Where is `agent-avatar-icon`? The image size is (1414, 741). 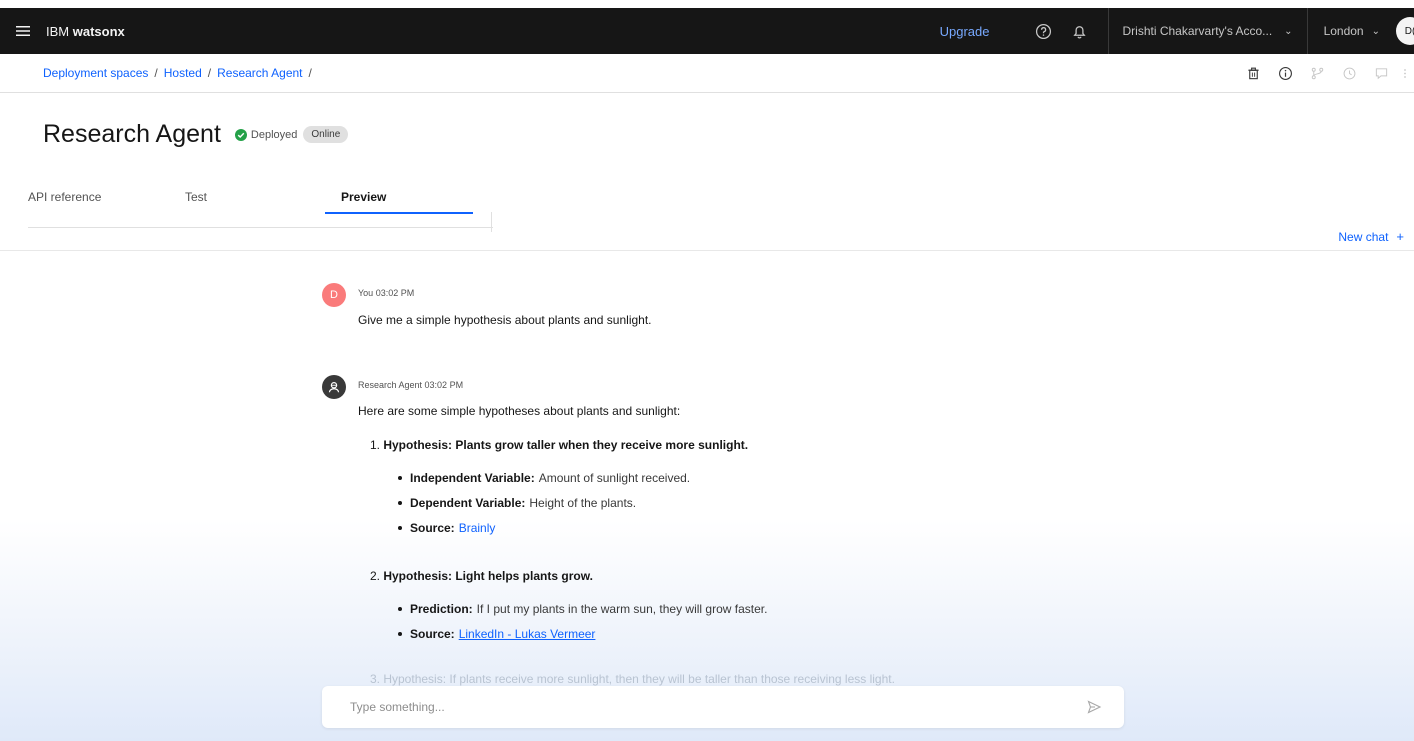
agent-avatar-icon is located at coordinates (334, 387).